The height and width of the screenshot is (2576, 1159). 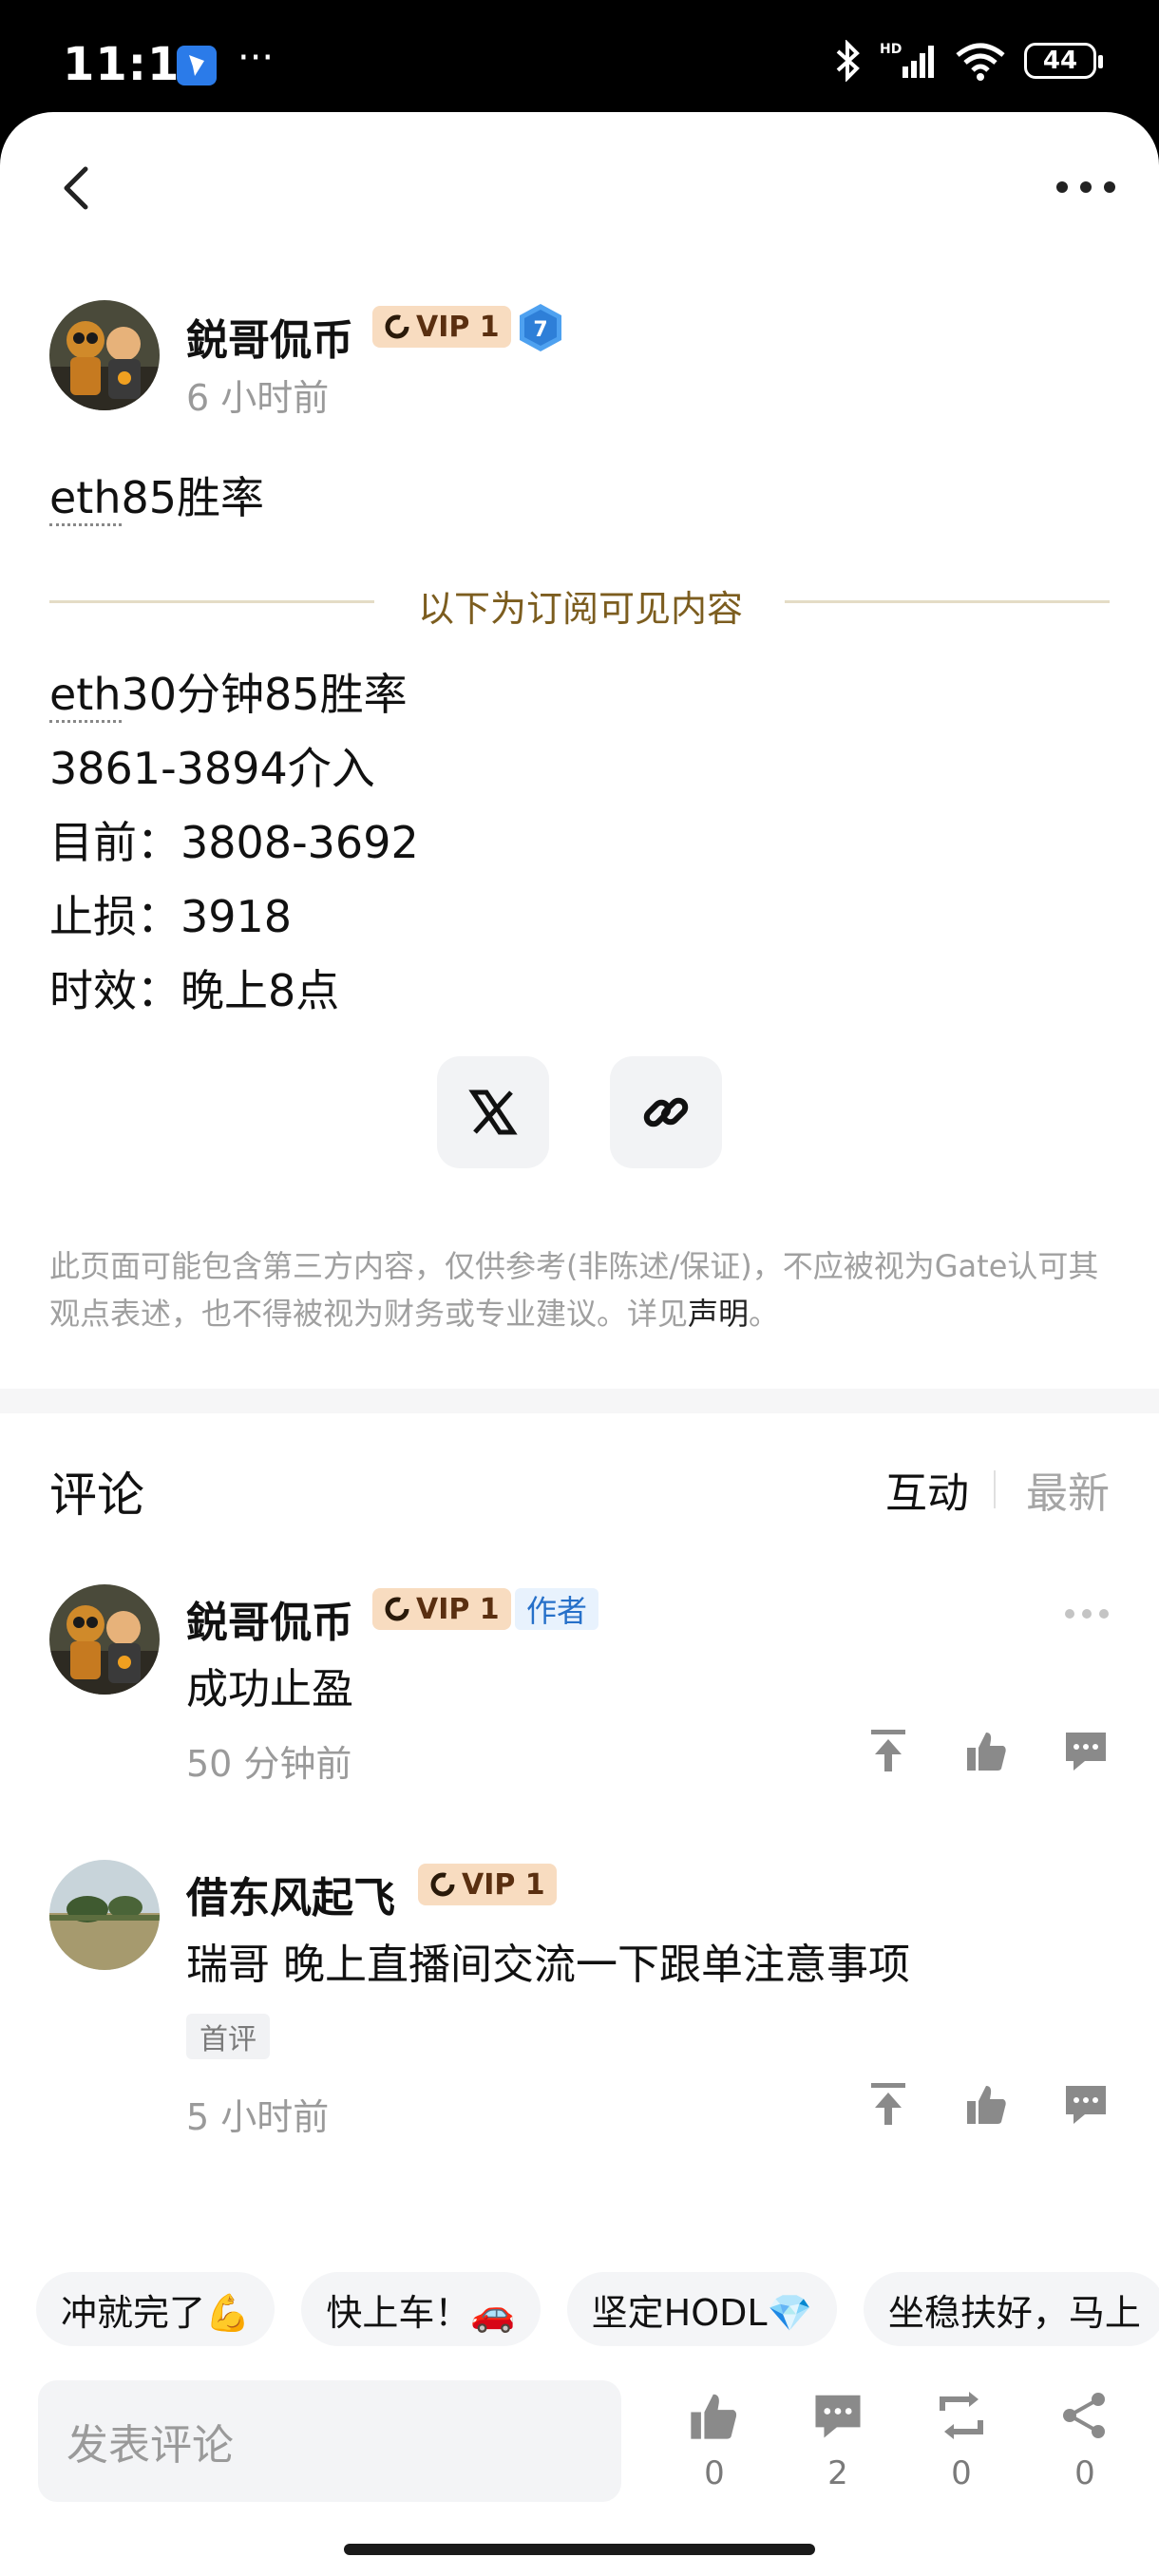 I want to click on like-count: 0, so click(x=714, y=2473).